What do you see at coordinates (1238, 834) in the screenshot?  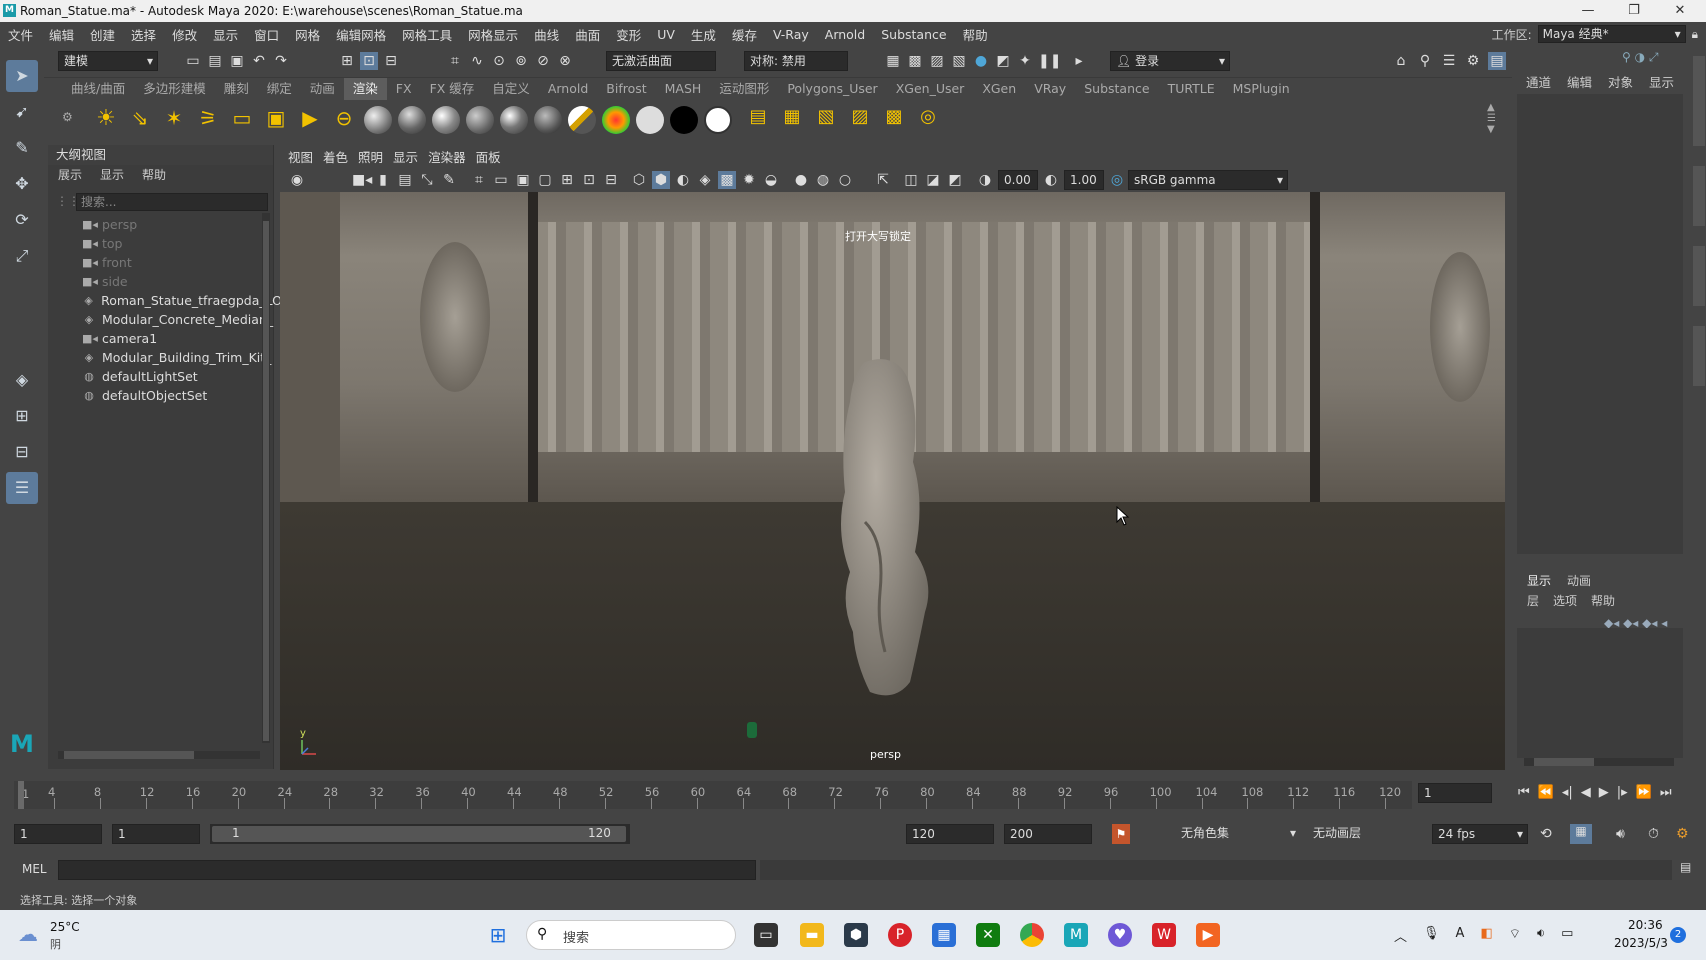 I see `character-set-dropdown: 无角色集 ▾` at bounding box center [1238, 834].